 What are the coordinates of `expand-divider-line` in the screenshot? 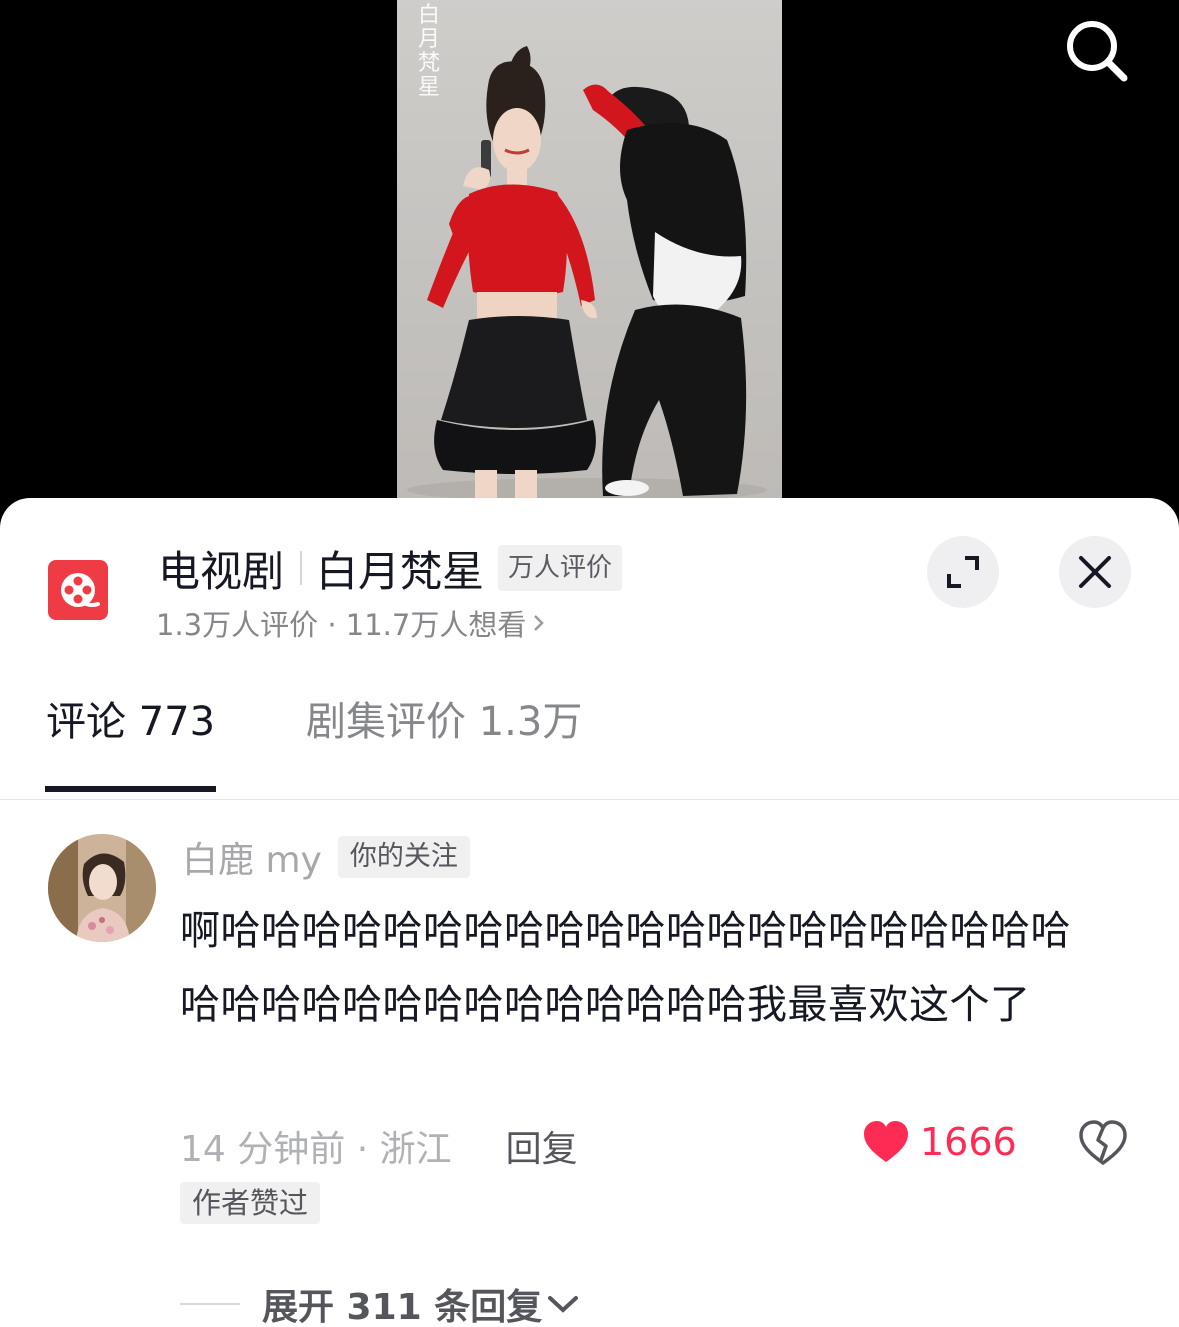 It's located at (210, 1304).